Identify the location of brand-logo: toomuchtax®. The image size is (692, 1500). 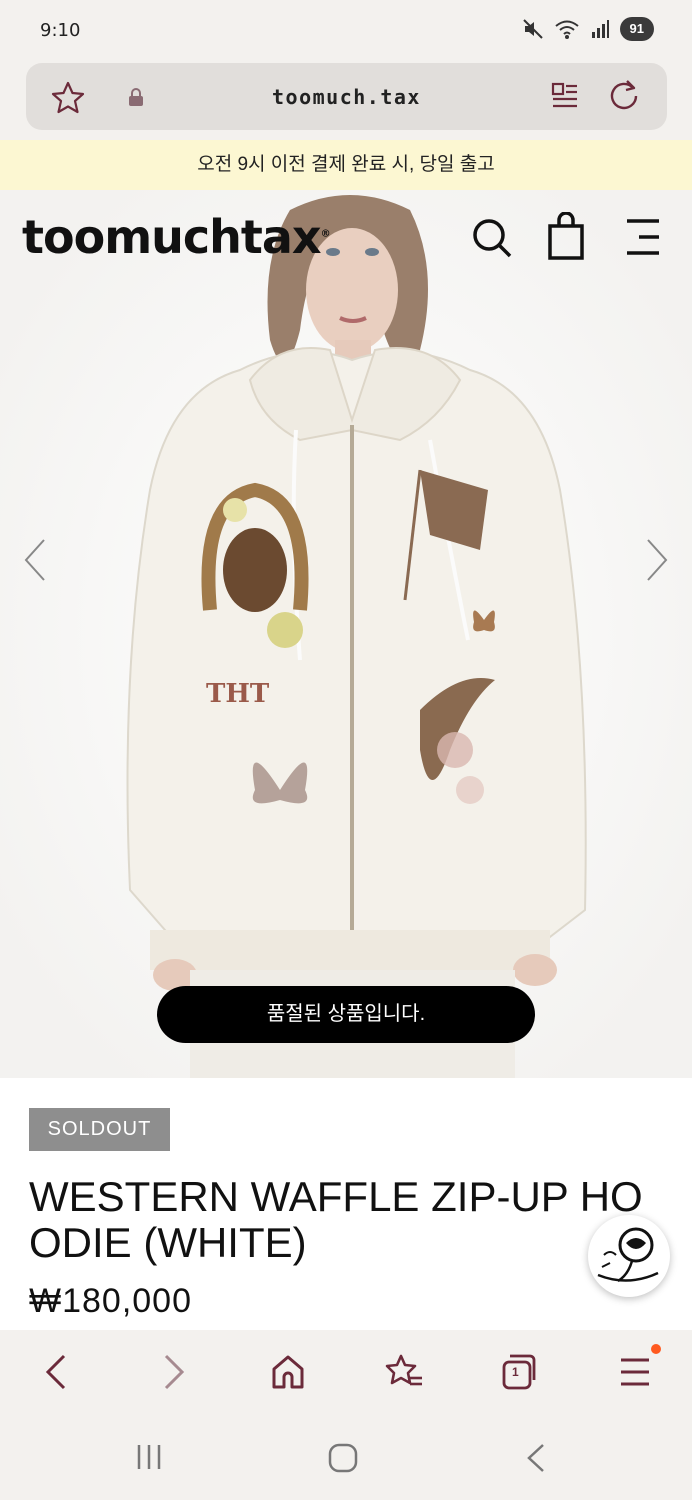
(176, 237).